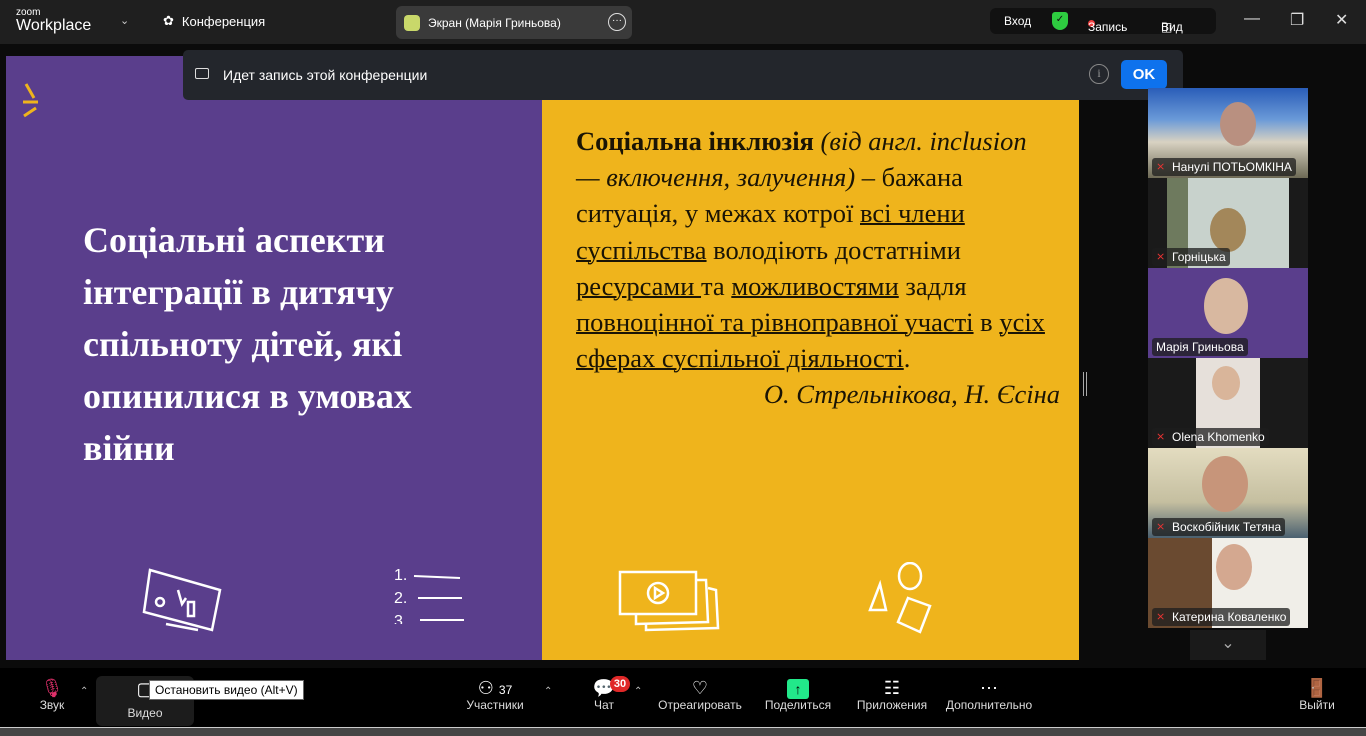  Describe the element at coordinates (202, 73) in the screenshot. I see `video-camera-icon` at that location.